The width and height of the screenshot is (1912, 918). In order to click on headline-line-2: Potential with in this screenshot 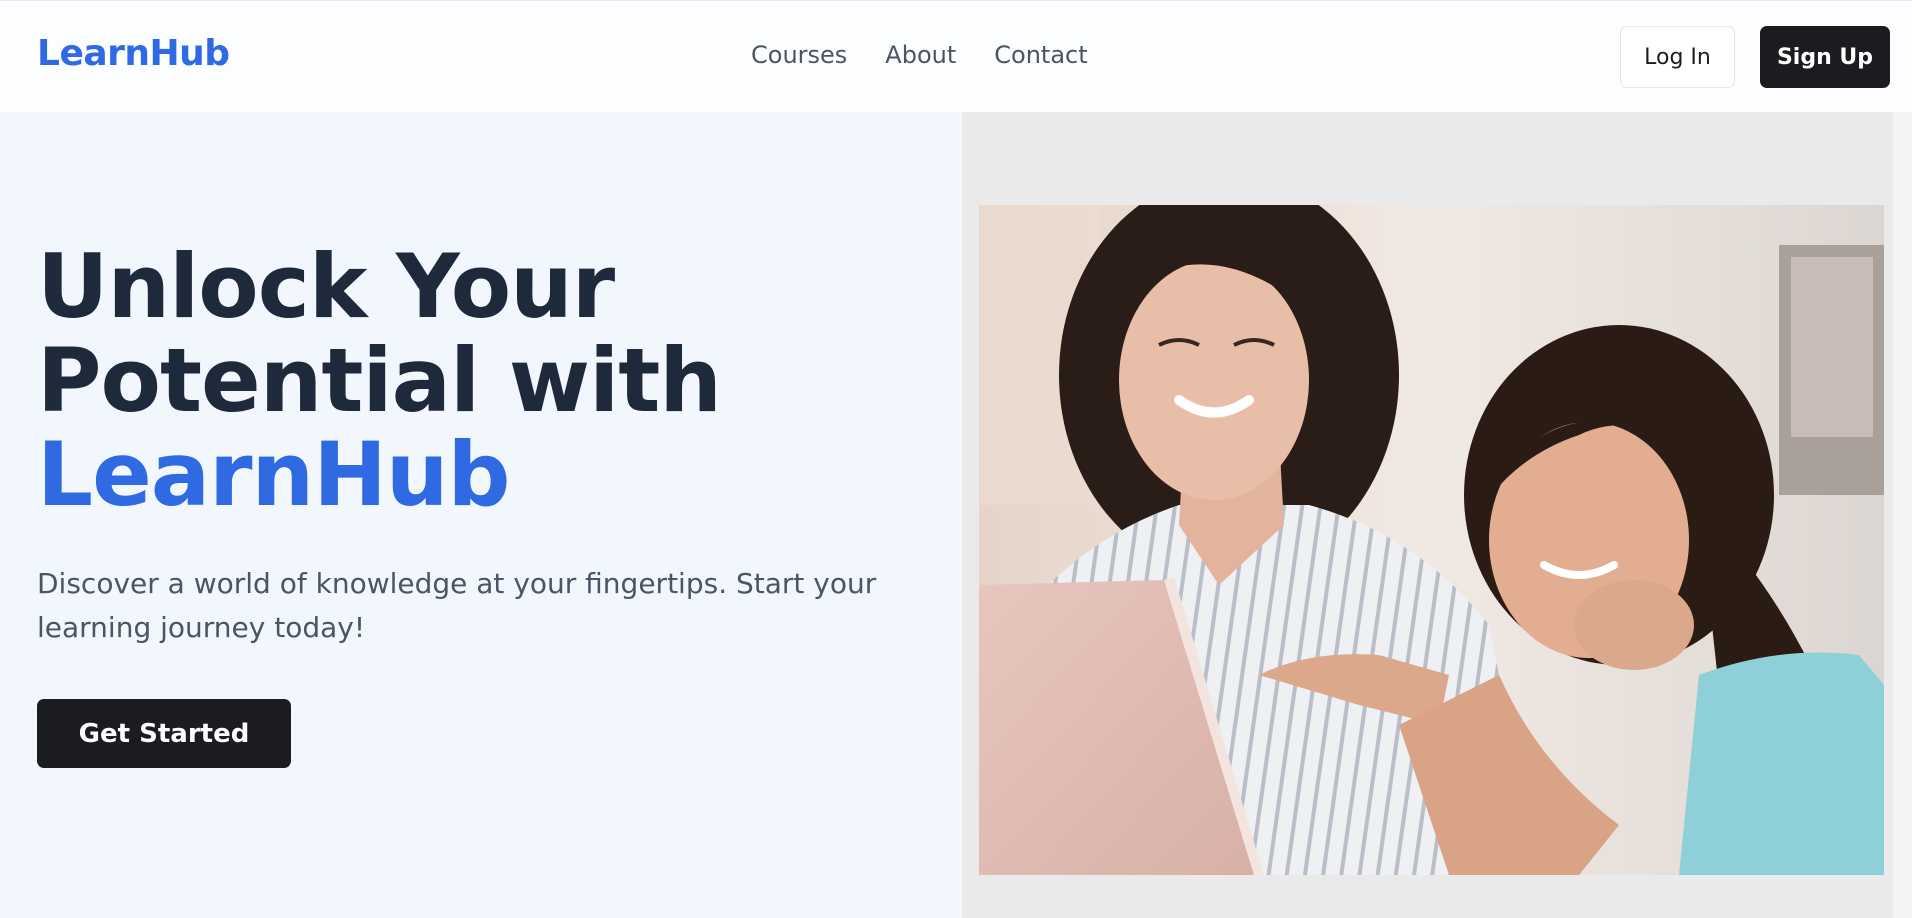, I will do `click(379, 380)`.